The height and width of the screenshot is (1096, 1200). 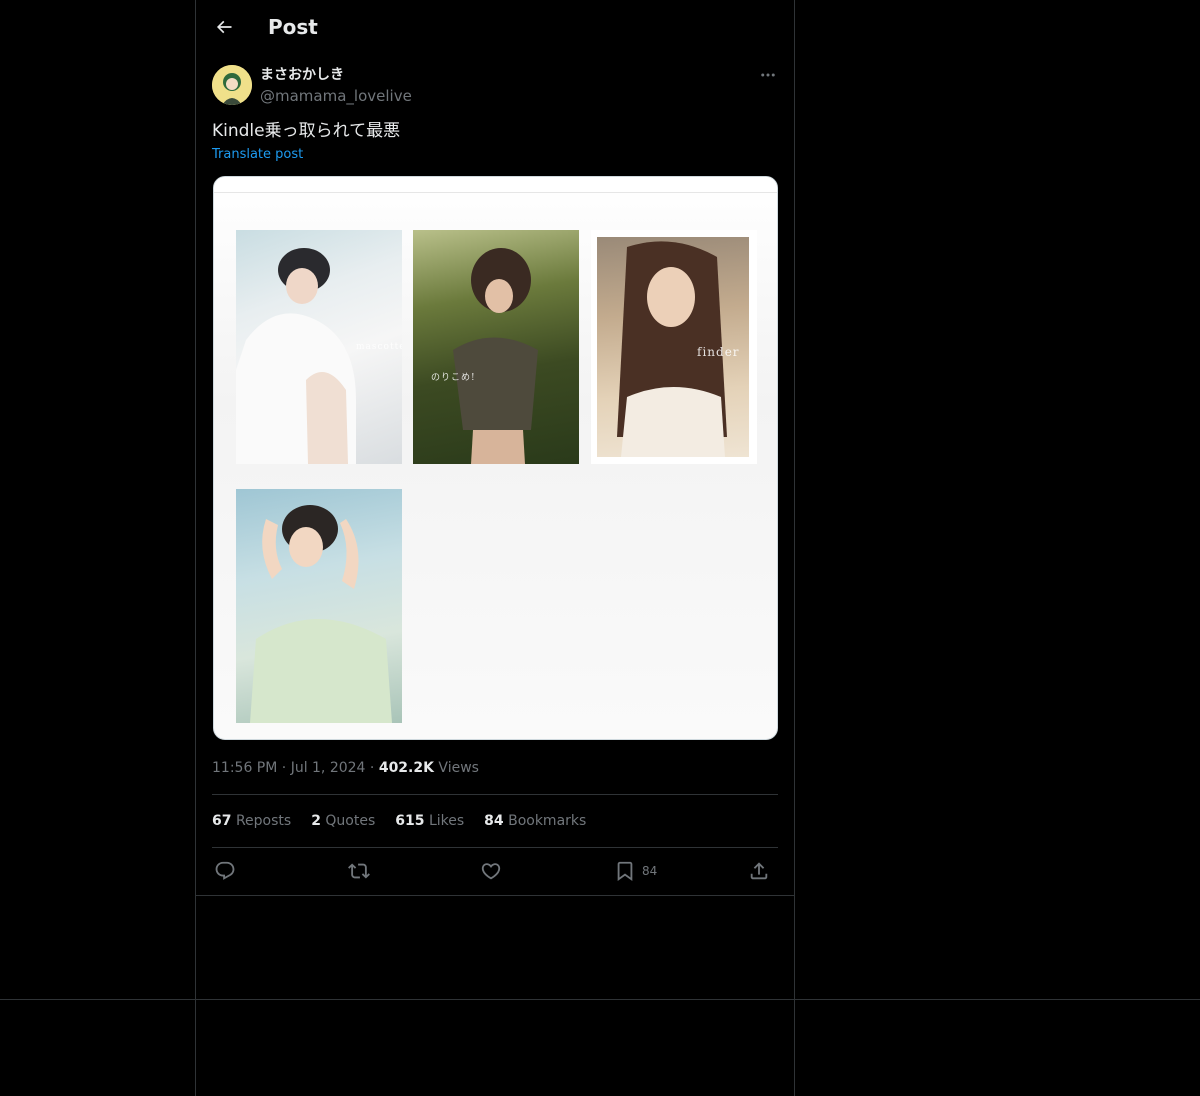 I want to click on book-cover-3-caption: finder, so click(x=718, y=352).